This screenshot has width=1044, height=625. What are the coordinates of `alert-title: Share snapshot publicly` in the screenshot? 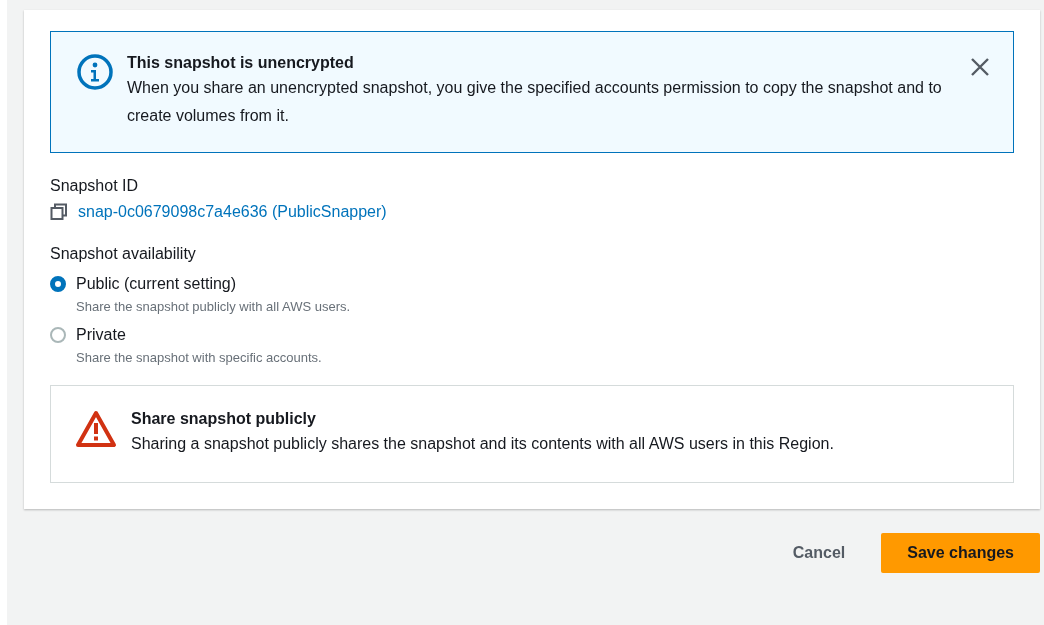 It's located at (224, 419).